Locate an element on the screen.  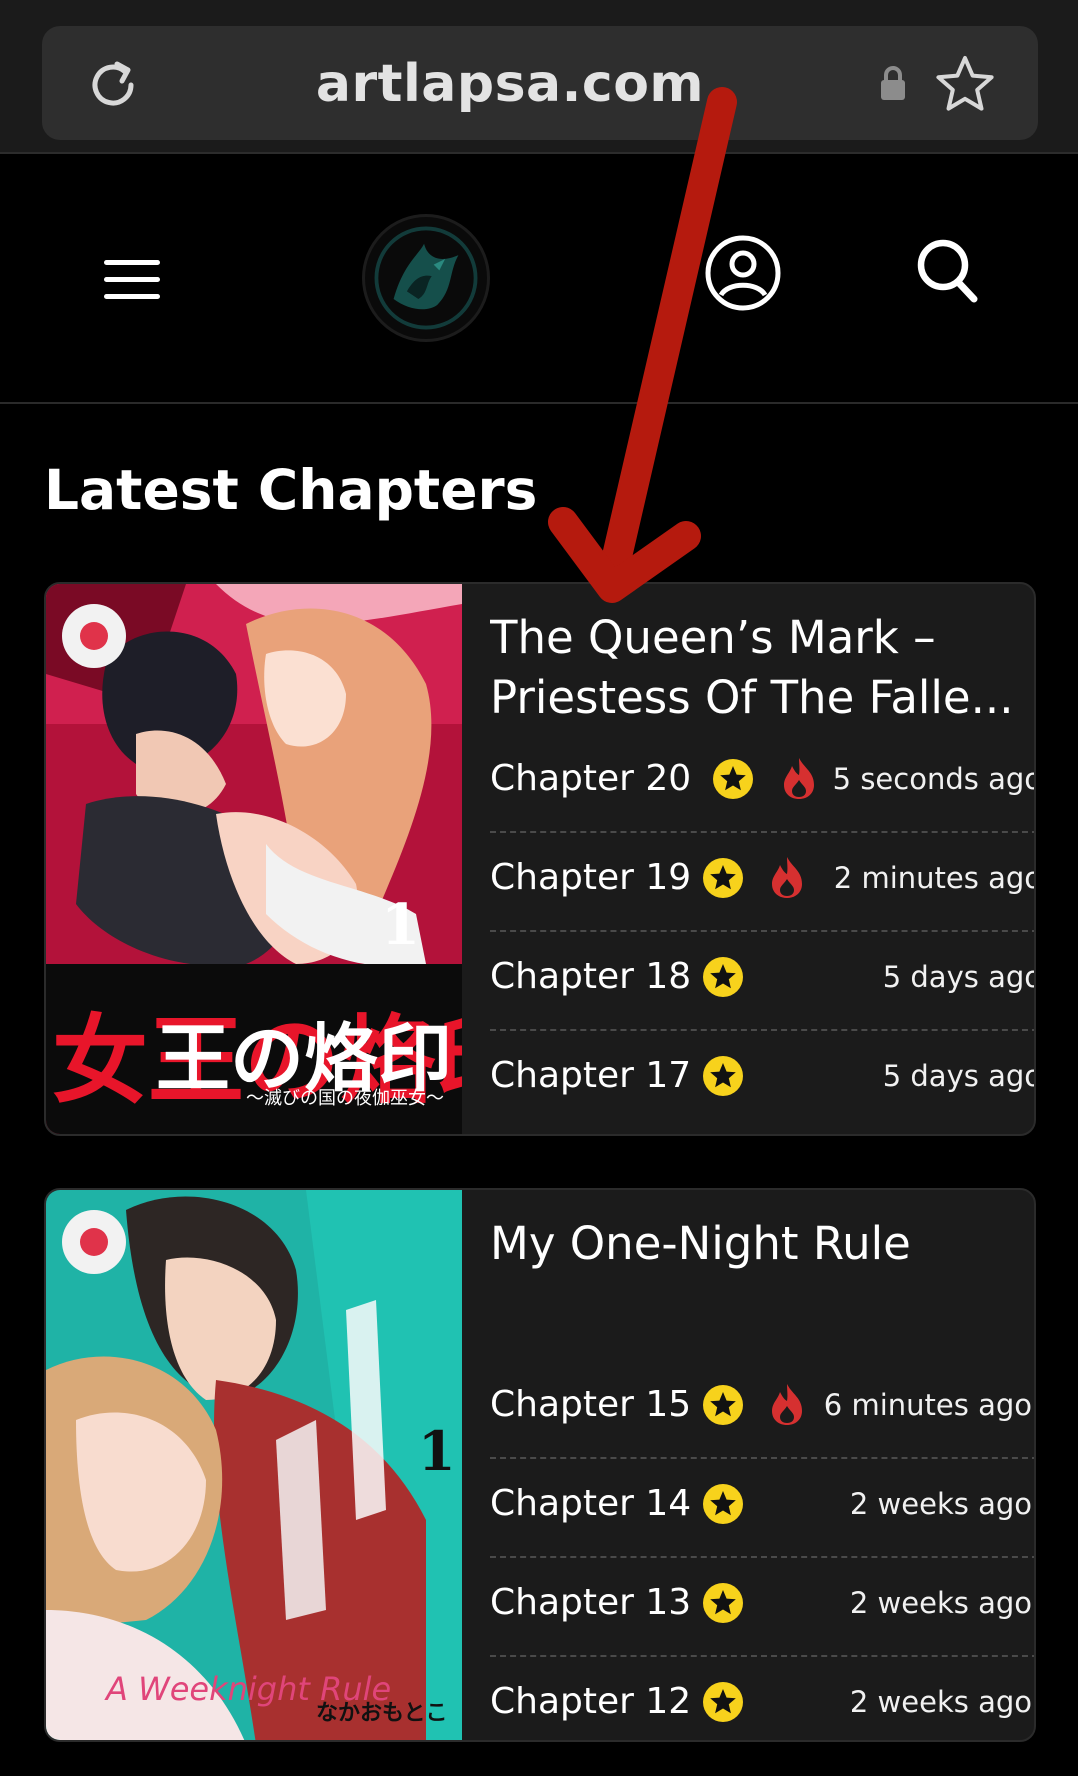
reload-icon is located at coordinates (113, 85).